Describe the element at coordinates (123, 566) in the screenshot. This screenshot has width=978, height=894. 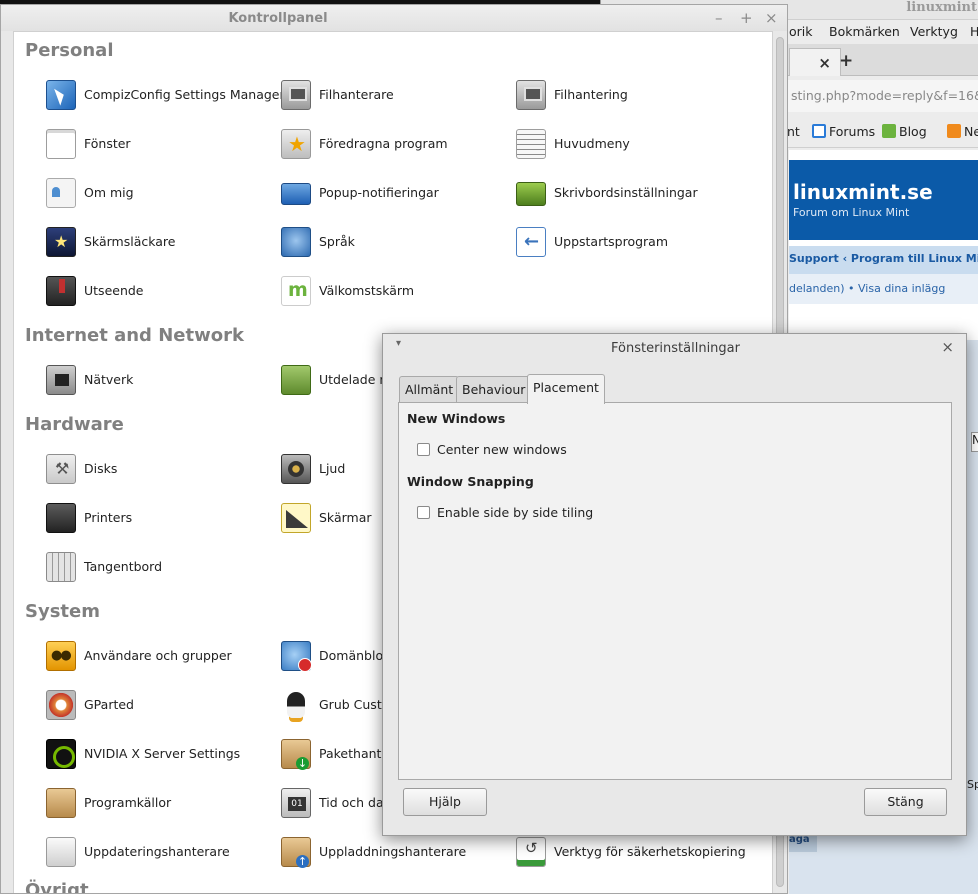
I see `item-label: Tangentbord` at that location.